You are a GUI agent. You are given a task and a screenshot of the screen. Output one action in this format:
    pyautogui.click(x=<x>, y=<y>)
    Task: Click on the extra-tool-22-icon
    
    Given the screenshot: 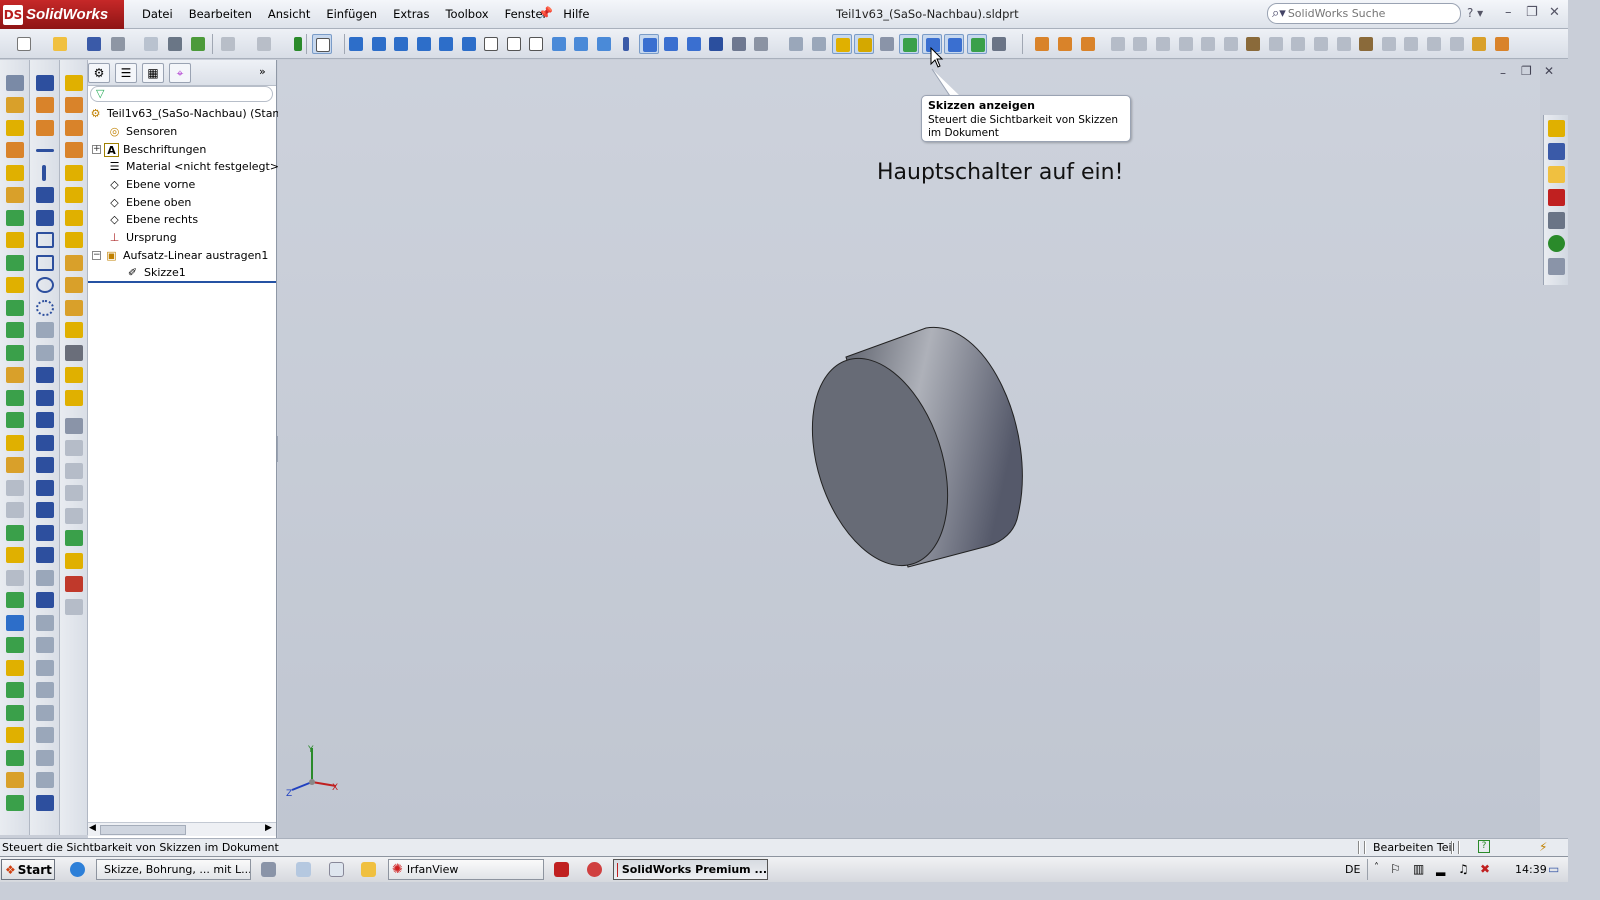 What is the action you would take?
    pyautogui.click(x=74, y=561)
    